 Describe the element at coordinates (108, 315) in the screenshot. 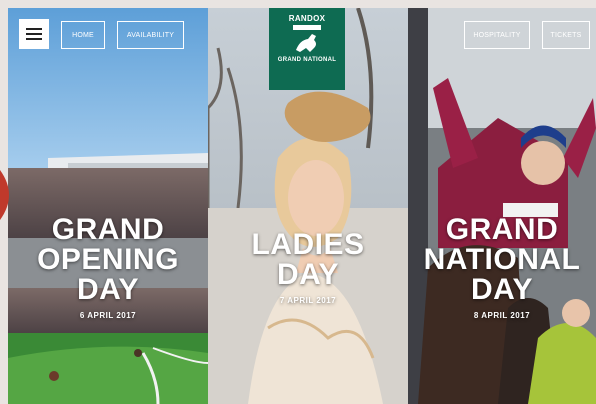

I see `panel-date: 6 APRIL 2017` at that location.